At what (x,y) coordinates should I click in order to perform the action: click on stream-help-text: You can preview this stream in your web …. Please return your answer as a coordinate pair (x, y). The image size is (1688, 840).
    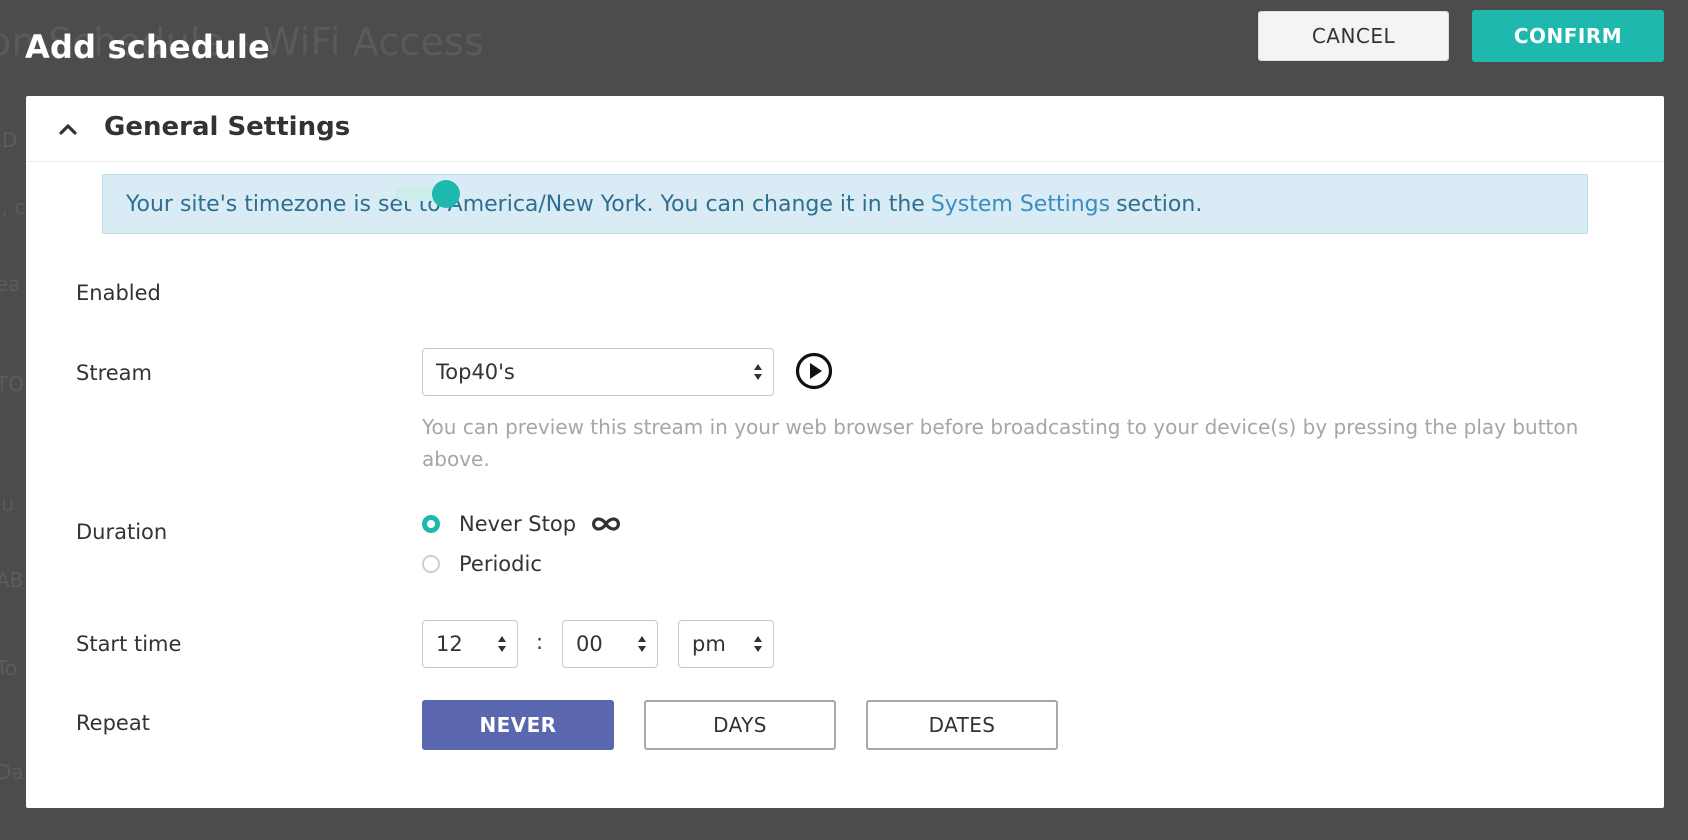
    Looking at the image, I should click on (1000, 443).